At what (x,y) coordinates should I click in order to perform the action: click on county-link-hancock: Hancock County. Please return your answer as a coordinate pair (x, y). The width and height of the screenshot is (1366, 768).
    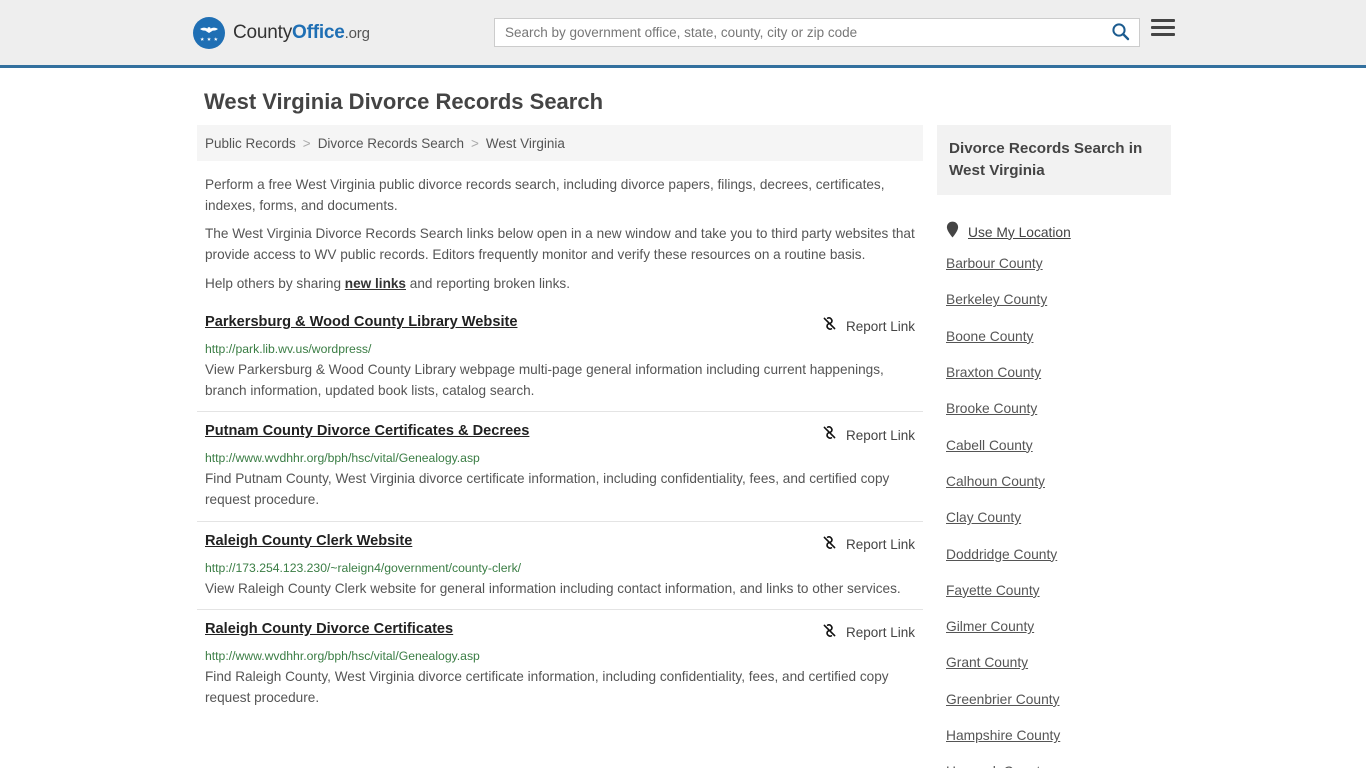
    Looking at the image, I should click on (1054, 766).